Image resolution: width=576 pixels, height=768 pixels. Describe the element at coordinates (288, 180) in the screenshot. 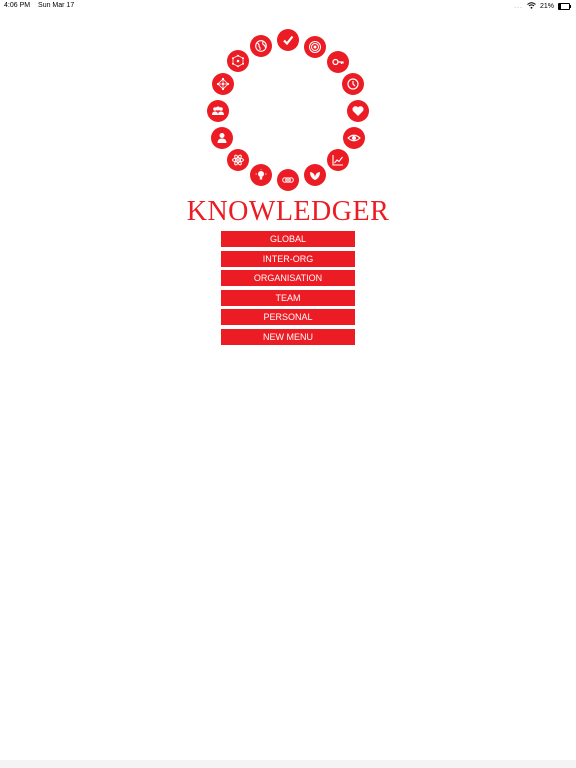

I see `rings-icon` at that location.